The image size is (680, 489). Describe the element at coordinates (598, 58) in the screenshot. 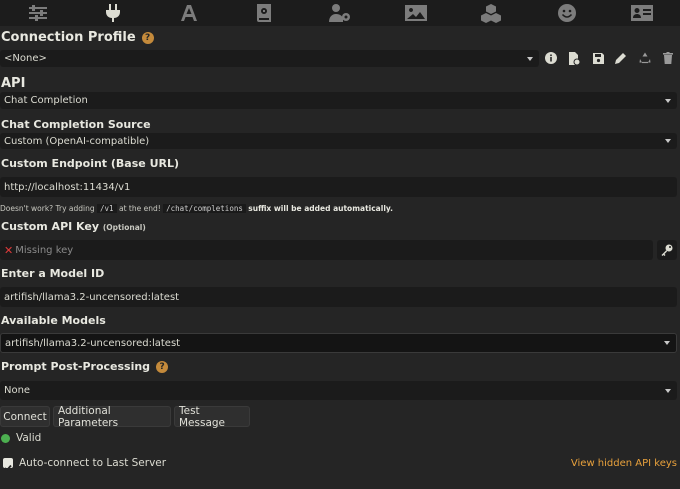

I see `save-icon` at that location.